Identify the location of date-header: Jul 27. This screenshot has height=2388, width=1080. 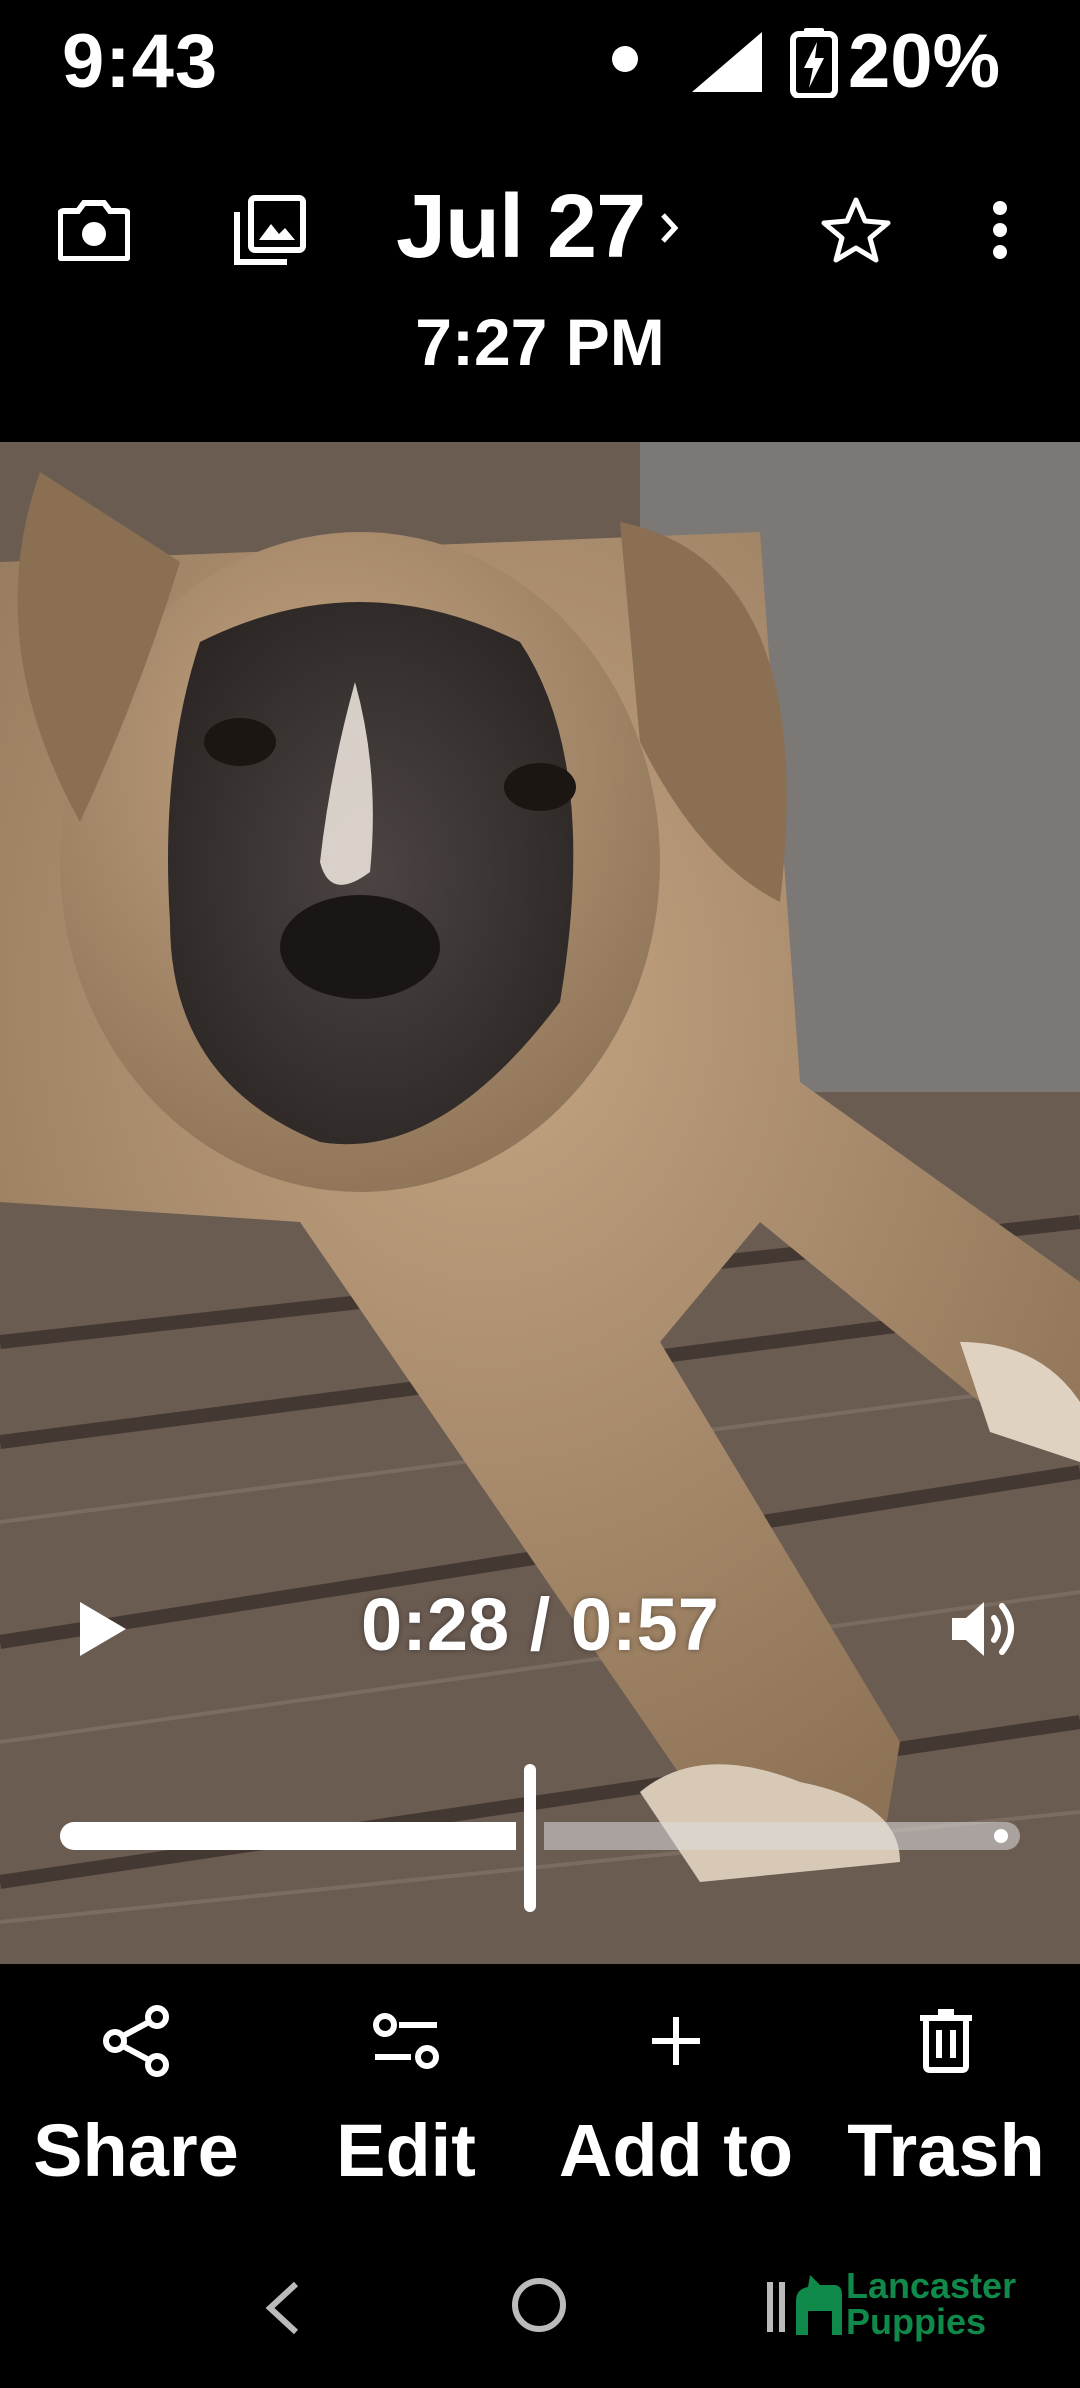
(537, 227).